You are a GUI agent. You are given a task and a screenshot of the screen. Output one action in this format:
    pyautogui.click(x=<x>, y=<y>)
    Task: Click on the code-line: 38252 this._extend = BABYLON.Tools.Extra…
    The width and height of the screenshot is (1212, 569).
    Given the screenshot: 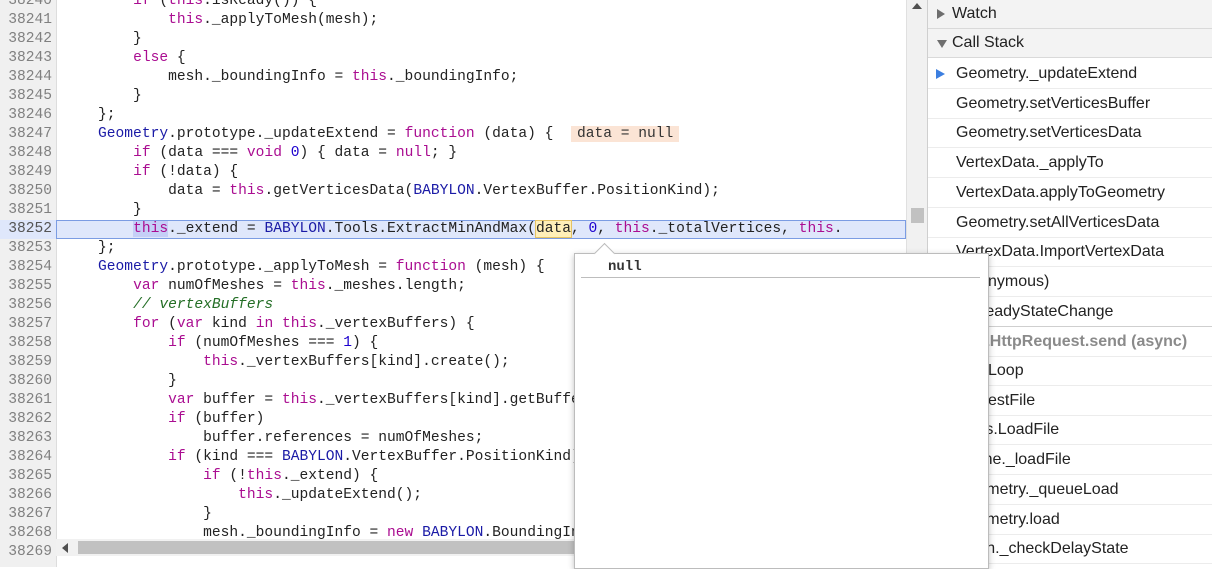 What is the action you would take?
    pyautogui.click(x=453, y=229)
    